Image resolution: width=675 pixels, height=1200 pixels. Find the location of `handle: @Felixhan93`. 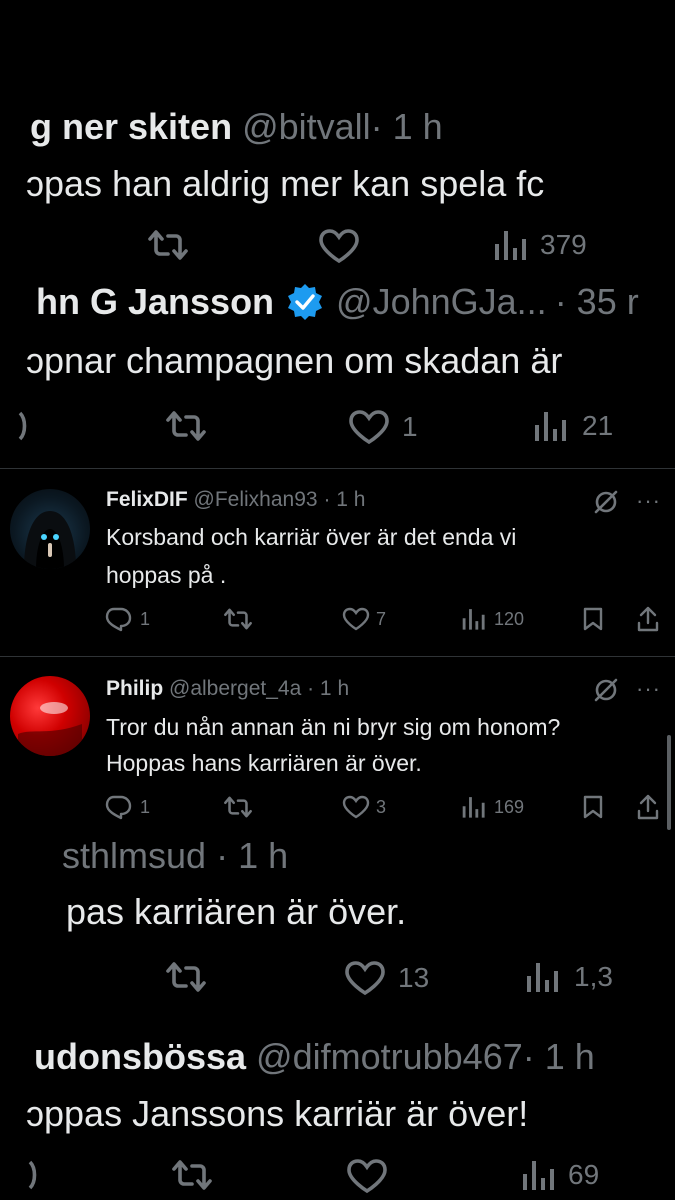

handle: @Felixhan93 is located at coordinates (256, 499).